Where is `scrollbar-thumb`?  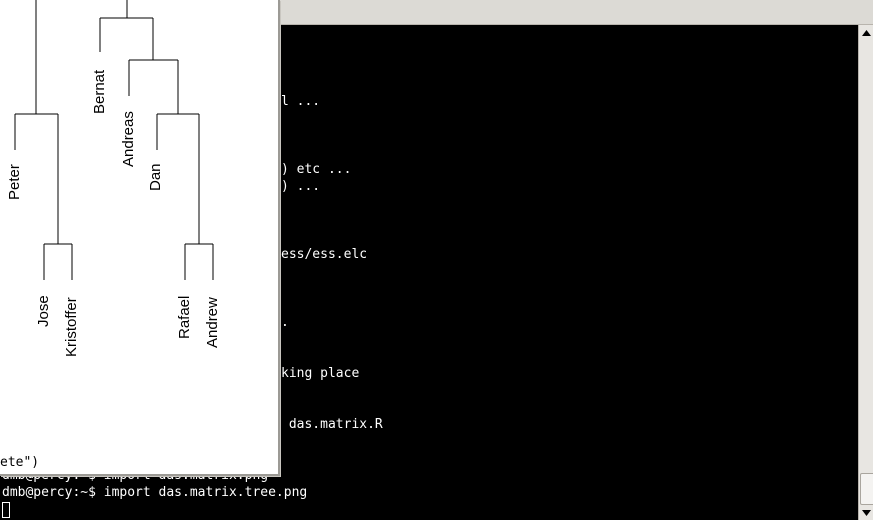
scrollbar-thumb is located at coordinates (866, 489).